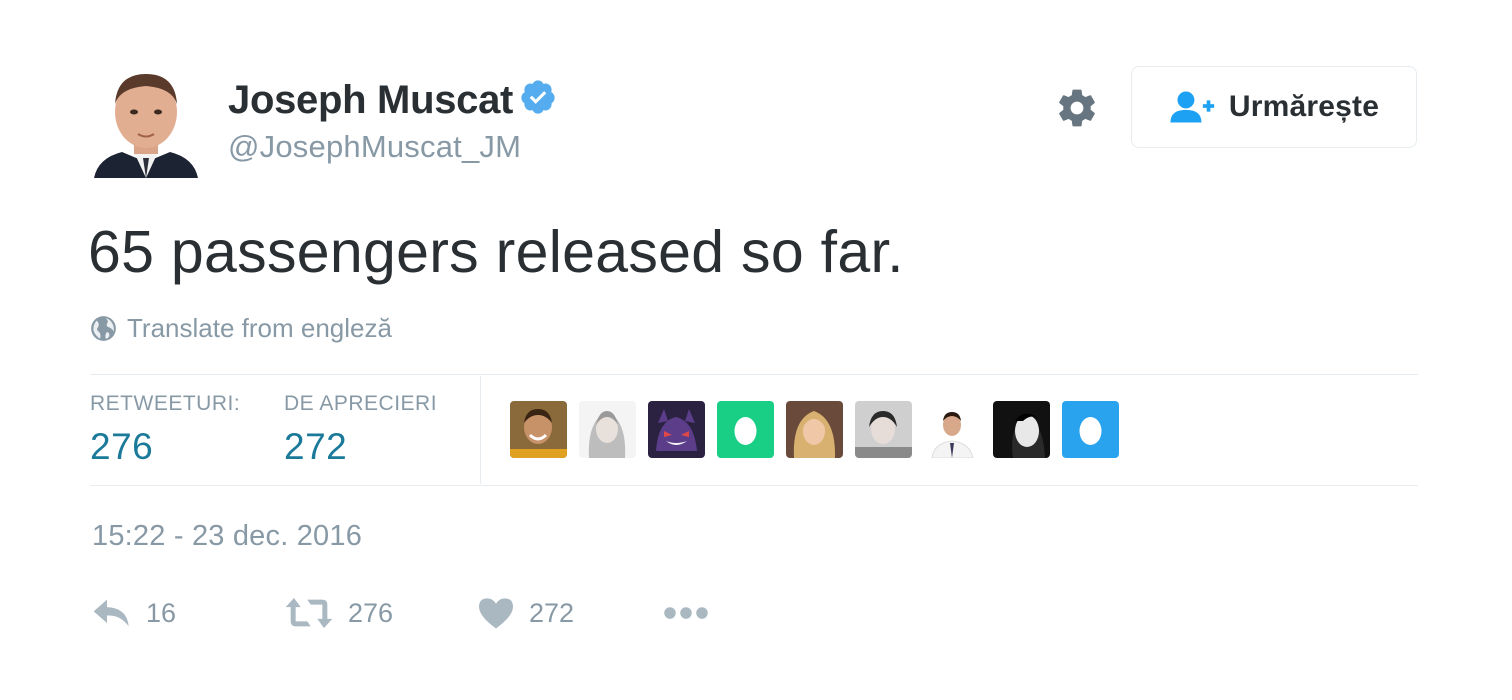  I want to click on globe-icon, so click(103, 328).